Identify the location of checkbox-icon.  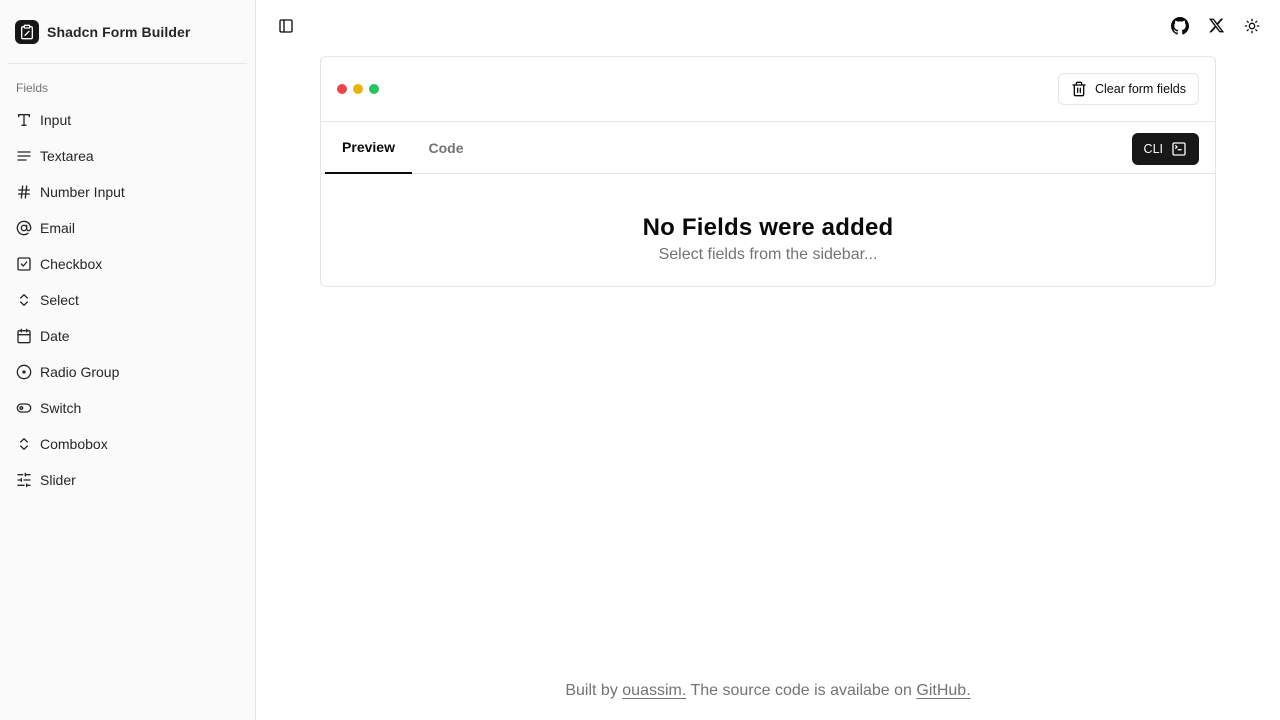
(24, 264).